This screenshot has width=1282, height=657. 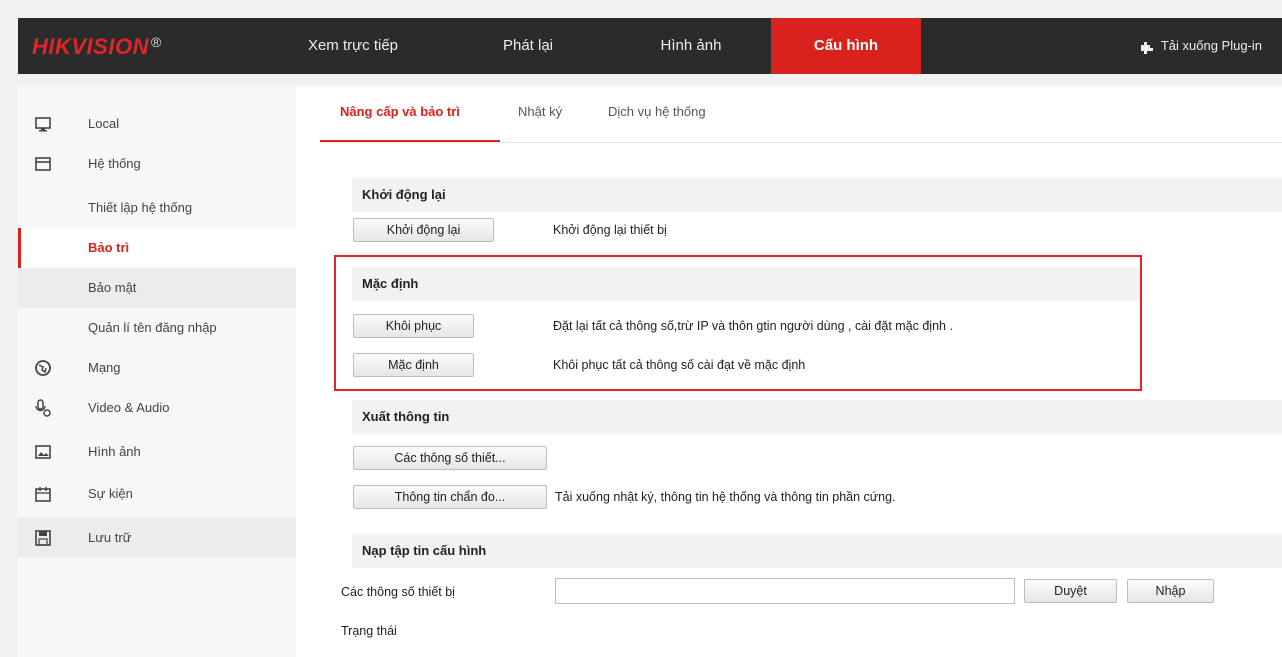 What do you see at coordinates (104, 123) in the screenshot?
I see `sidebar-item-label: Local` at bounding box center [104, 123].